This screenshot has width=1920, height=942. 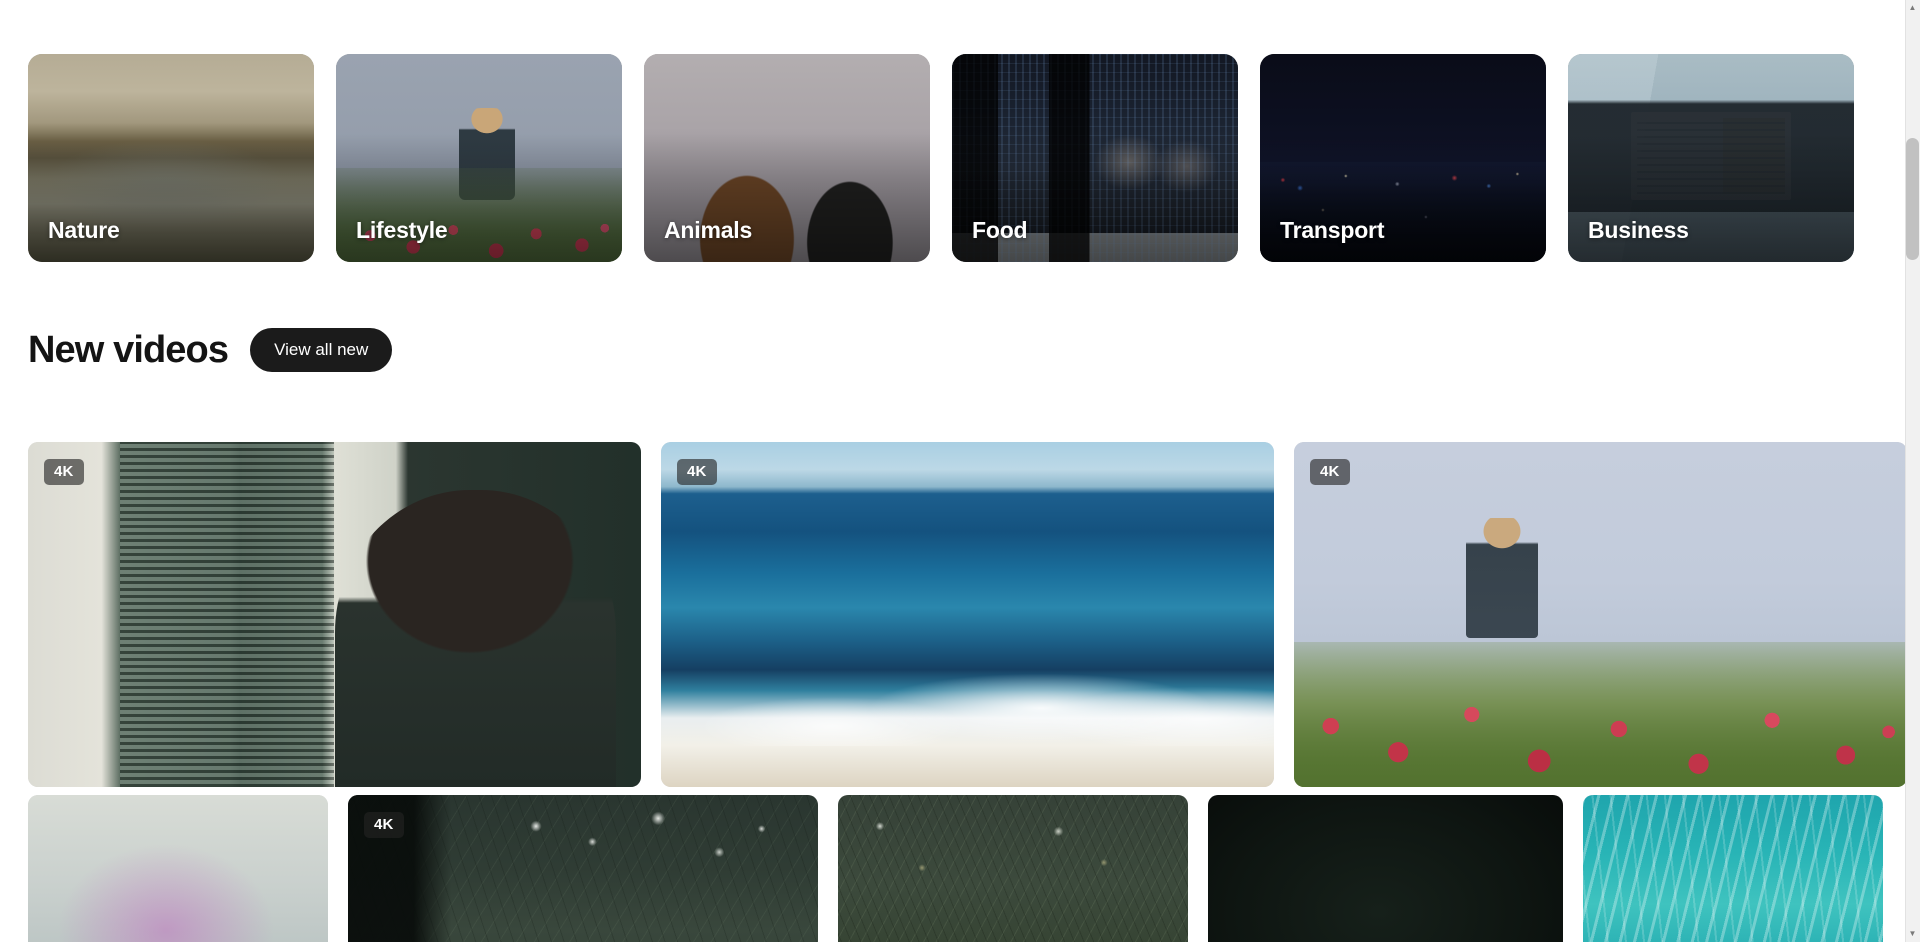 I want to click on scroll-up-arrow-icon: ▲, so click(x=1912, y=8).